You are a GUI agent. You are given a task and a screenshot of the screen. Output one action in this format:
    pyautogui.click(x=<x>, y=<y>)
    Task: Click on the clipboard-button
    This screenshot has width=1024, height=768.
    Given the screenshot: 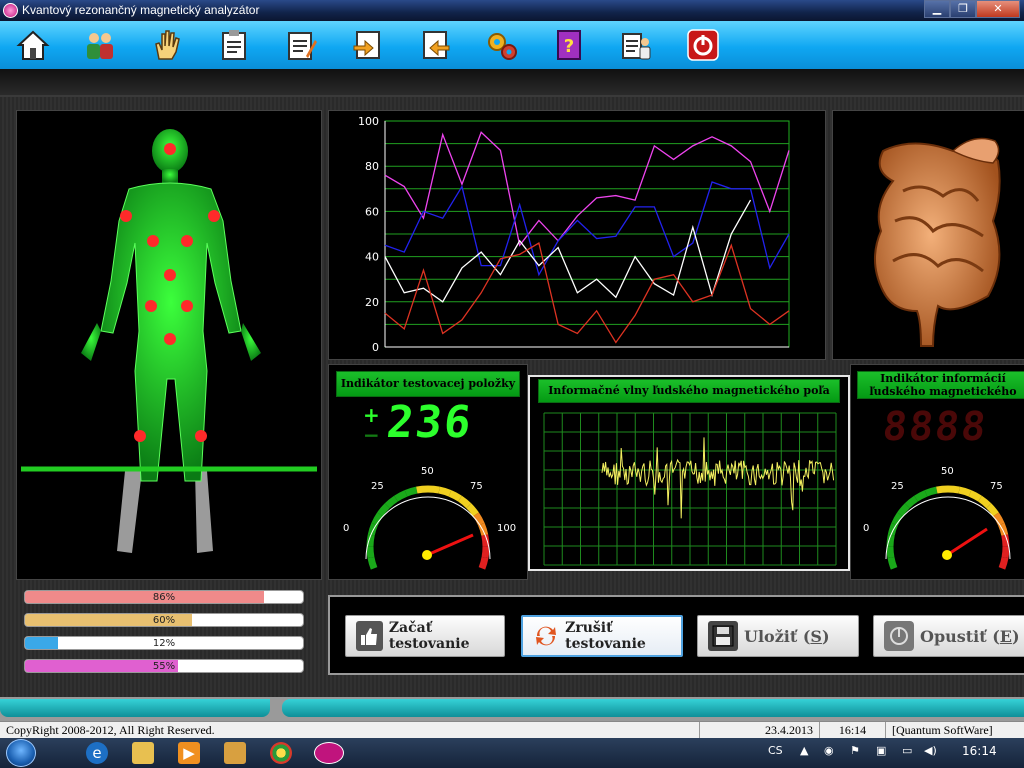 What is the action you would take?
    pyautogui.click(x=234, y=45)
    